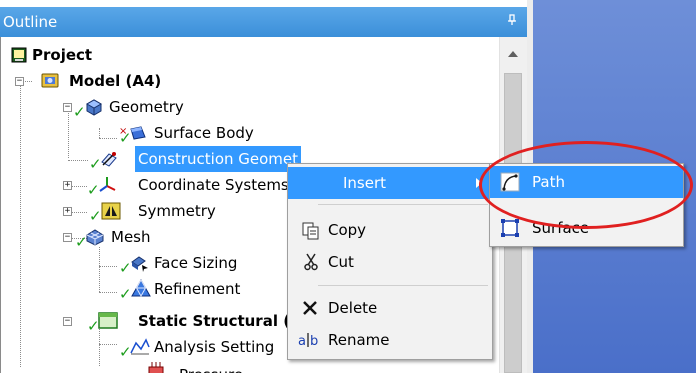 The image size is (696, 373). Describe the element at coordinates (512, 22) in the screenshot. I see `pin-icon` at that location.